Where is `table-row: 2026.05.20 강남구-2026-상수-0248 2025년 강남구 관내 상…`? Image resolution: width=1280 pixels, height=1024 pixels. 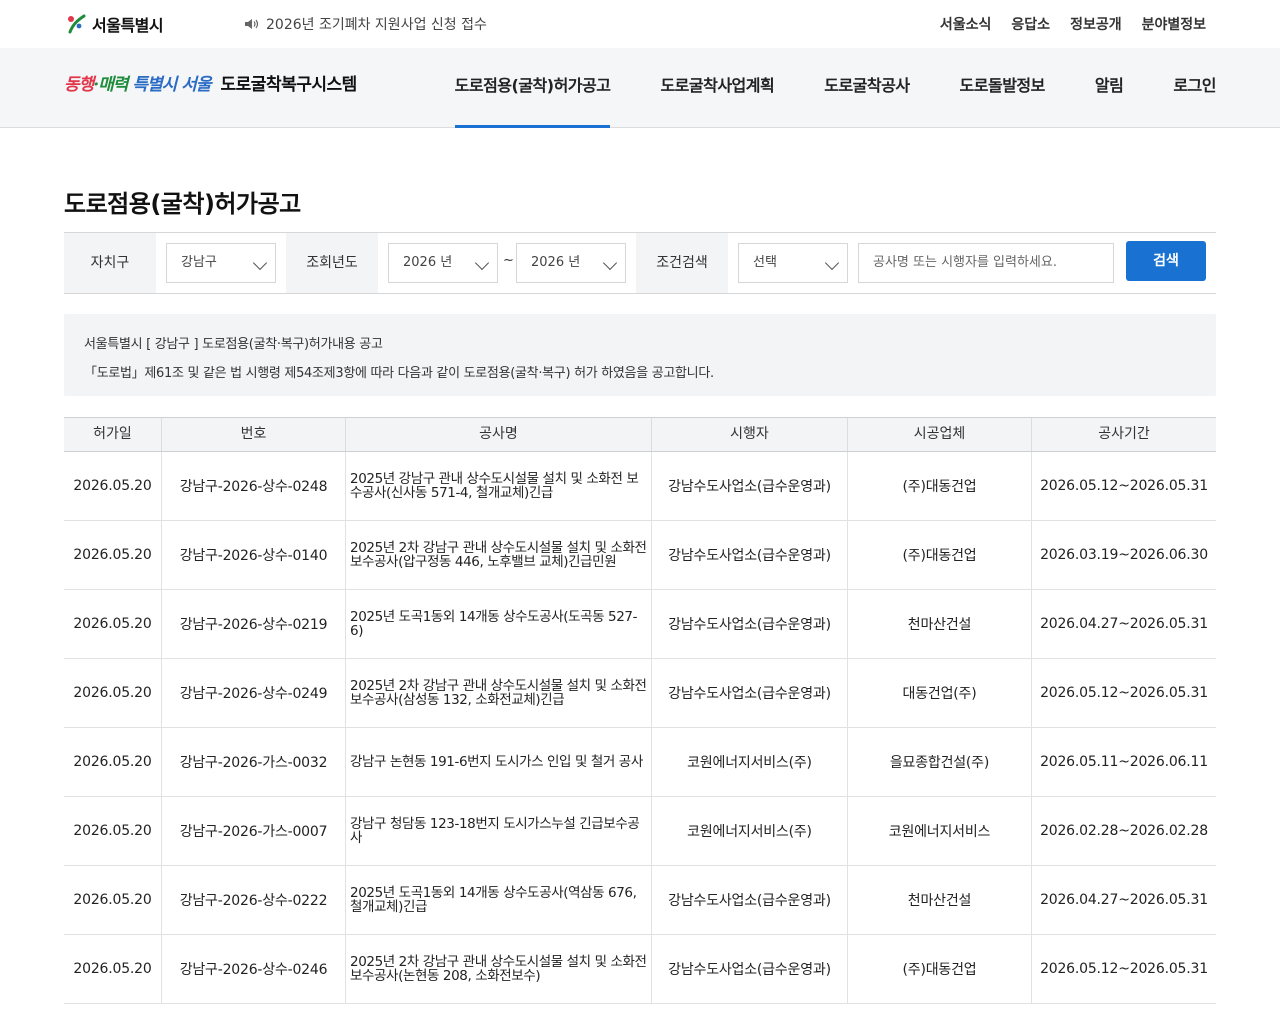 table-row: 2026.05.20 강남구-2026-상수-0248 2025년 강남구 관내 상… is located at coordinates (640, 486).